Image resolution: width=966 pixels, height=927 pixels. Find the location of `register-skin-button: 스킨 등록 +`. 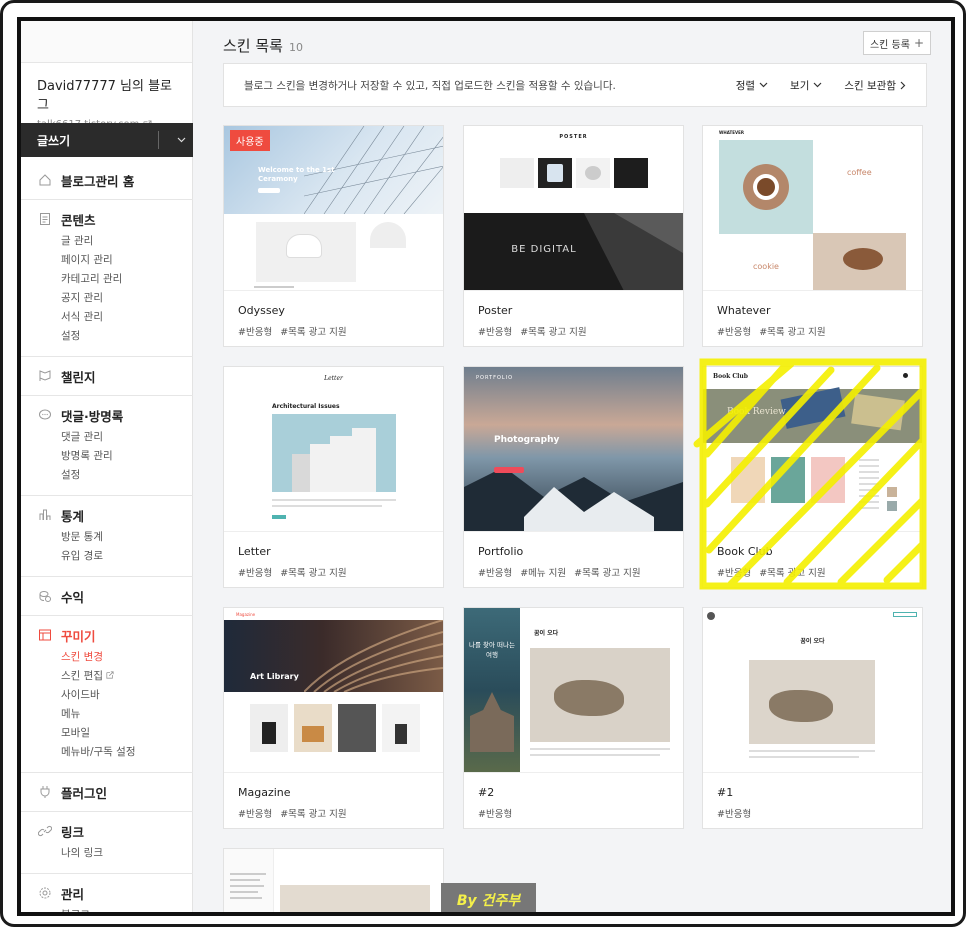

register-skin-button: 스킨 등록 + is located at coordinates (897, 43).